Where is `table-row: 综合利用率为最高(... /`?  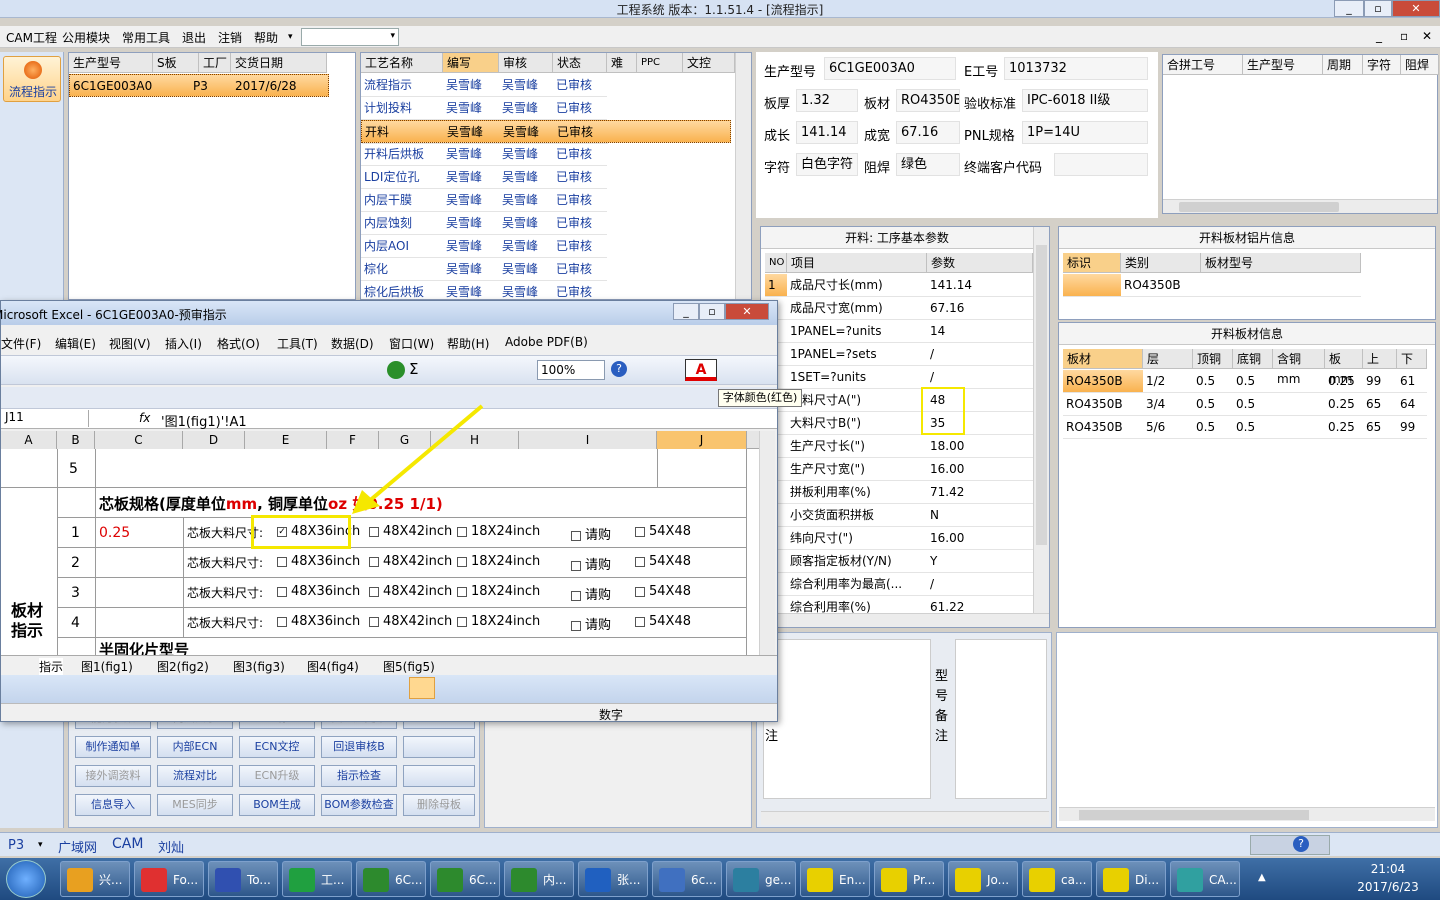 table-row: 综合利用率为最高(... / is located at coordinates (899, 584).